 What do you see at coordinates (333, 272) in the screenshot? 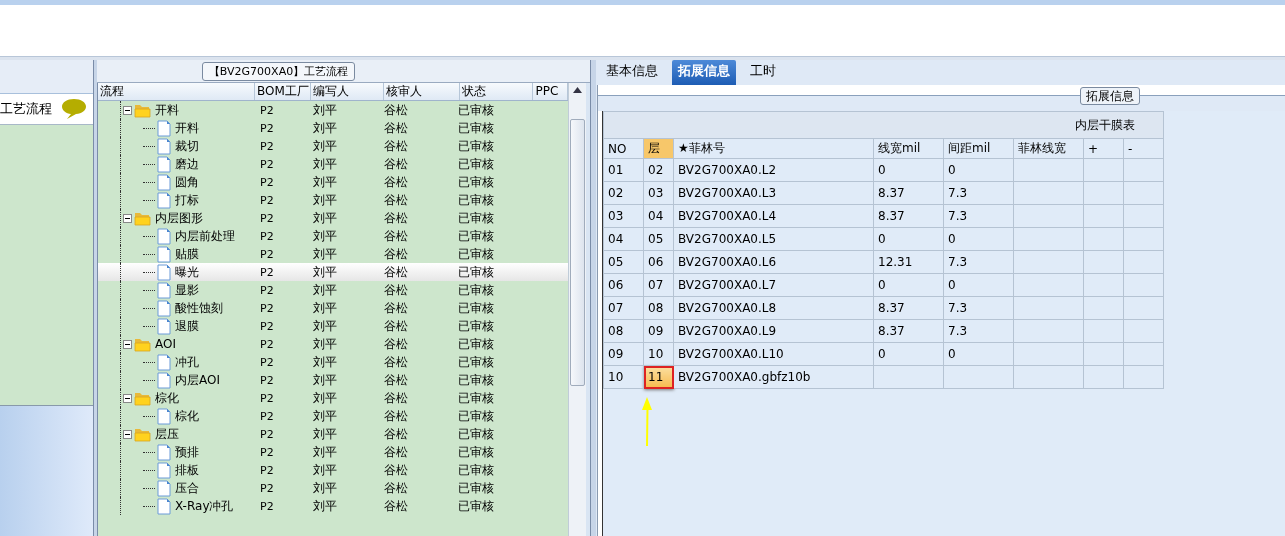
I see `tree-row: 曝光 P2 刘平 谷松 已审核` at bounding box center [333, 272].